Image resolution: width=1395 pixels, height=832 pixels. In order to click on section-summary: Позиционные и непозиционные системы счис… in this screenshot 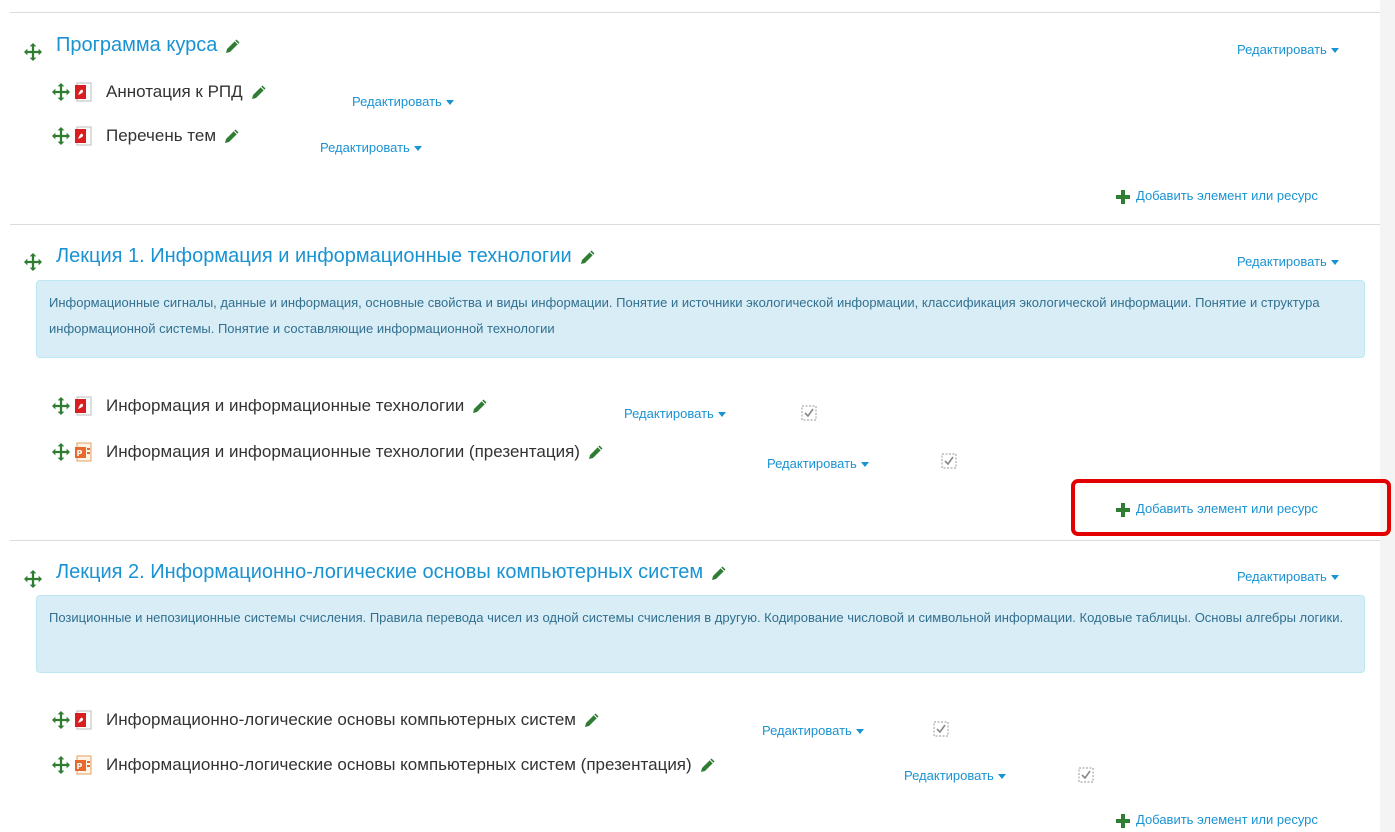, I will do `click(700, 634)`.